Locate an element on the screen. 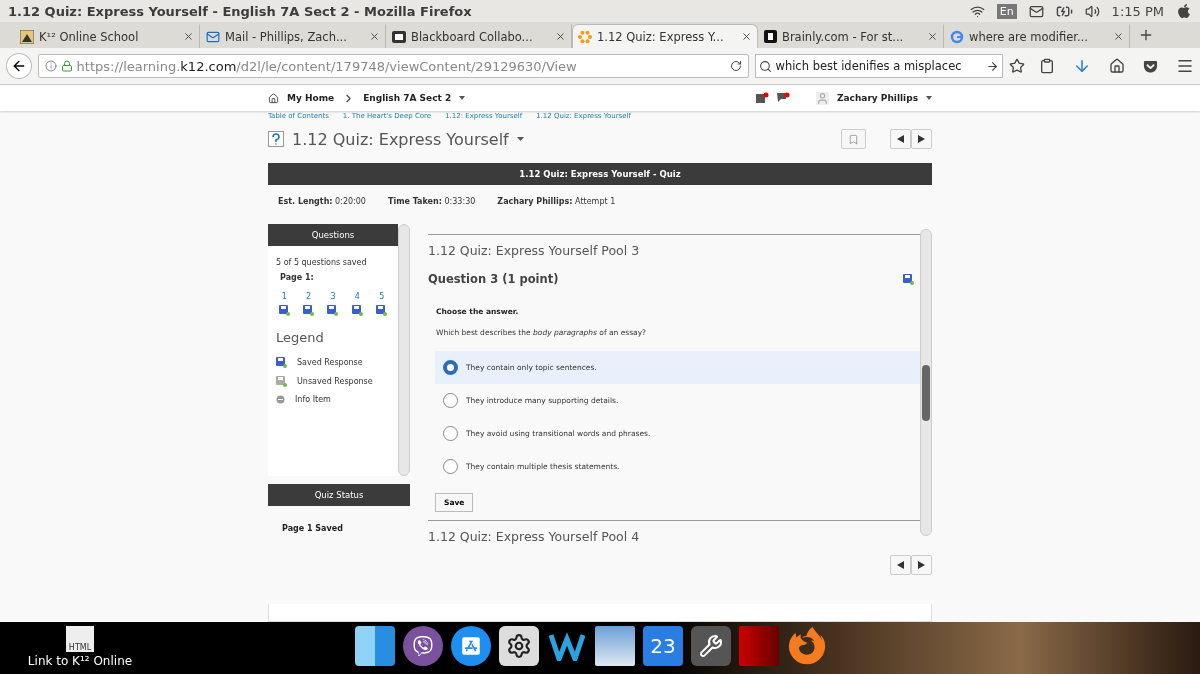 The width and height of the screenshot is (1200, 674). apple-icon is located at coordinates (1184, 11).